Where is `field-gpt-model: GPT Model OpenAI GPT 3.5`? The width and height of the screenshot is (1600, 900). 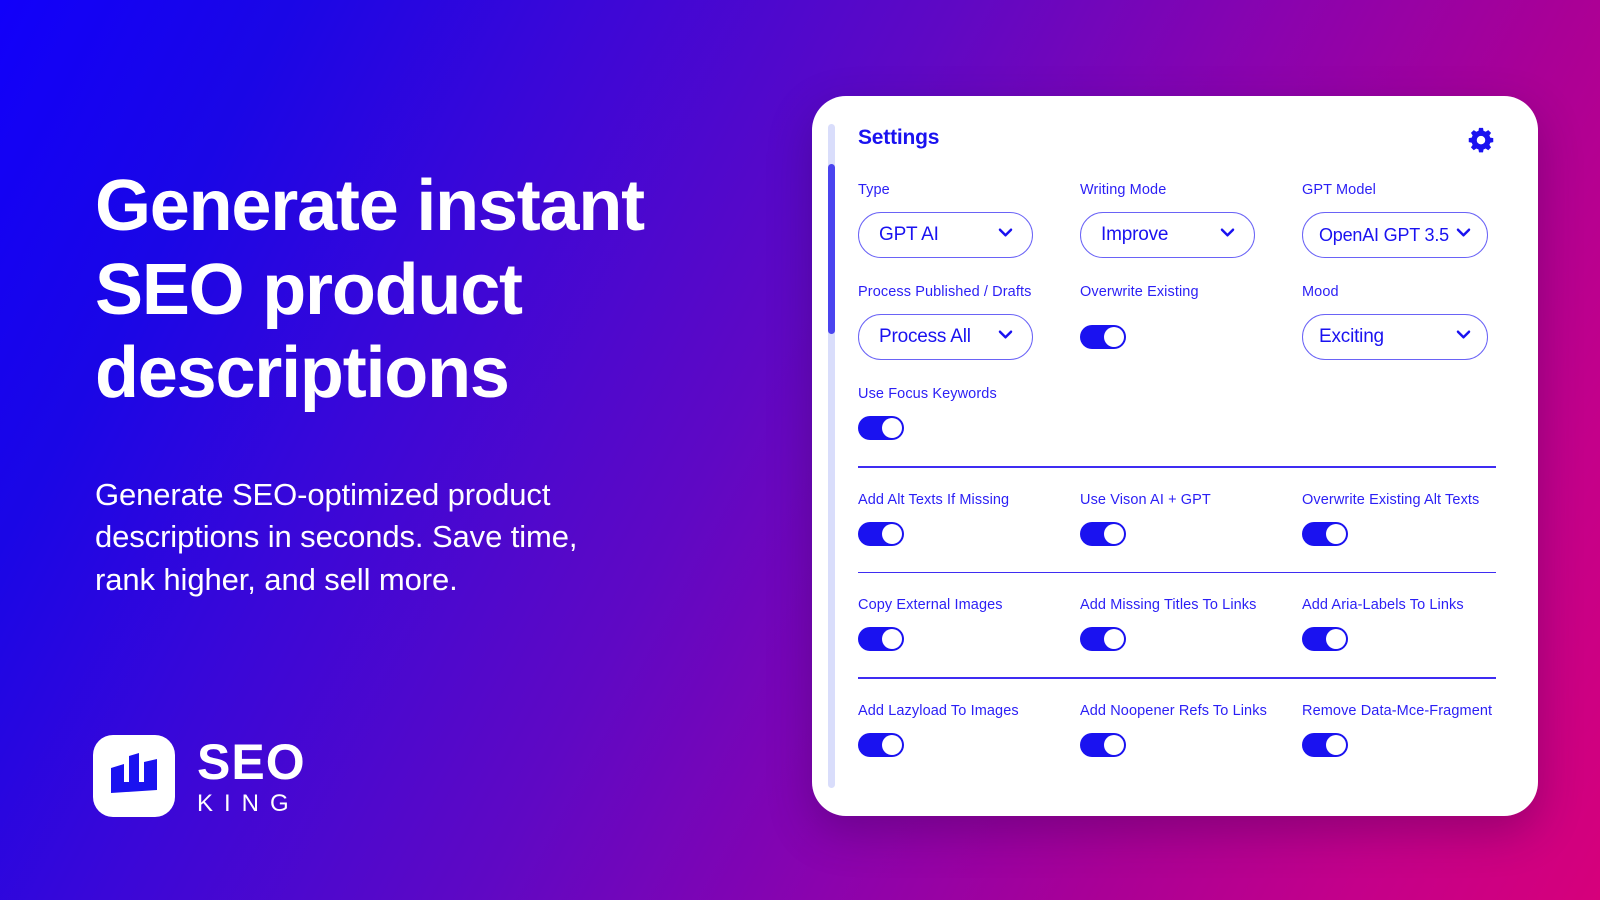
field-gpt-model: GPT Model OpenAI GPT 3.5 is located at coordinates (1399, 220).